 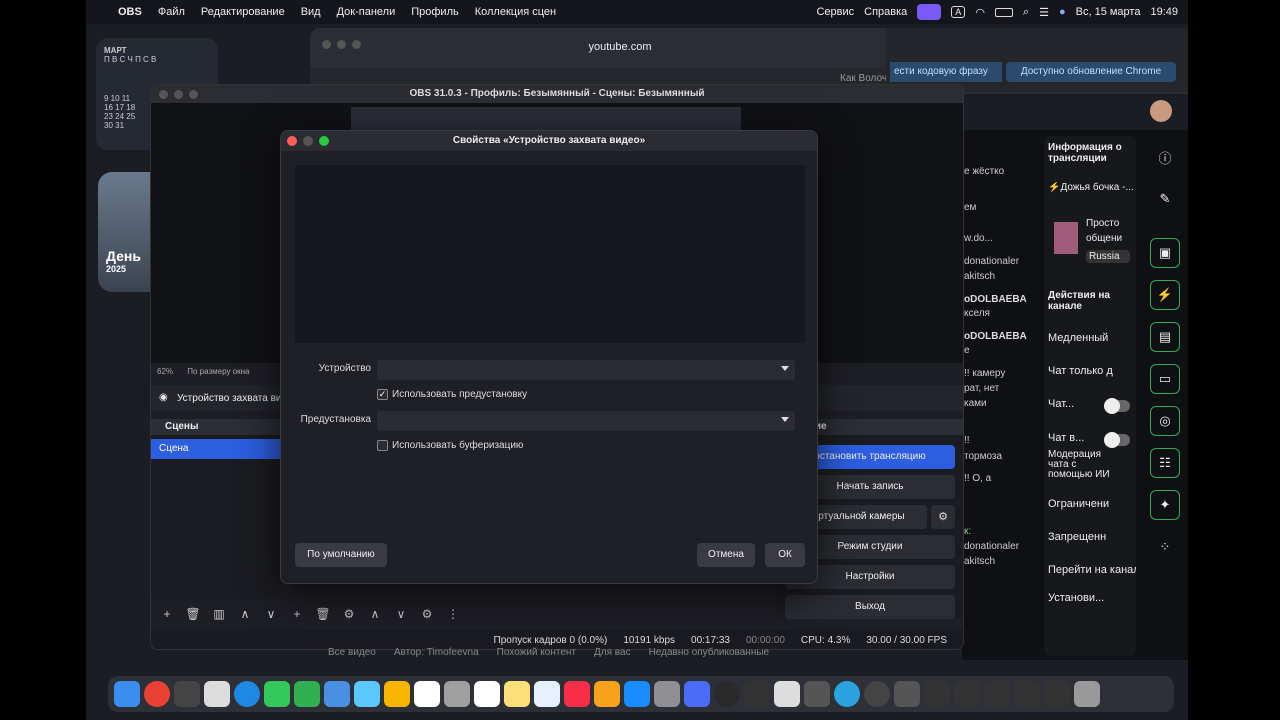 What do you see at coordinates (341, 44) in the screenshot?
I see `safari-traffic-lights` at bounding box center [341, 44].